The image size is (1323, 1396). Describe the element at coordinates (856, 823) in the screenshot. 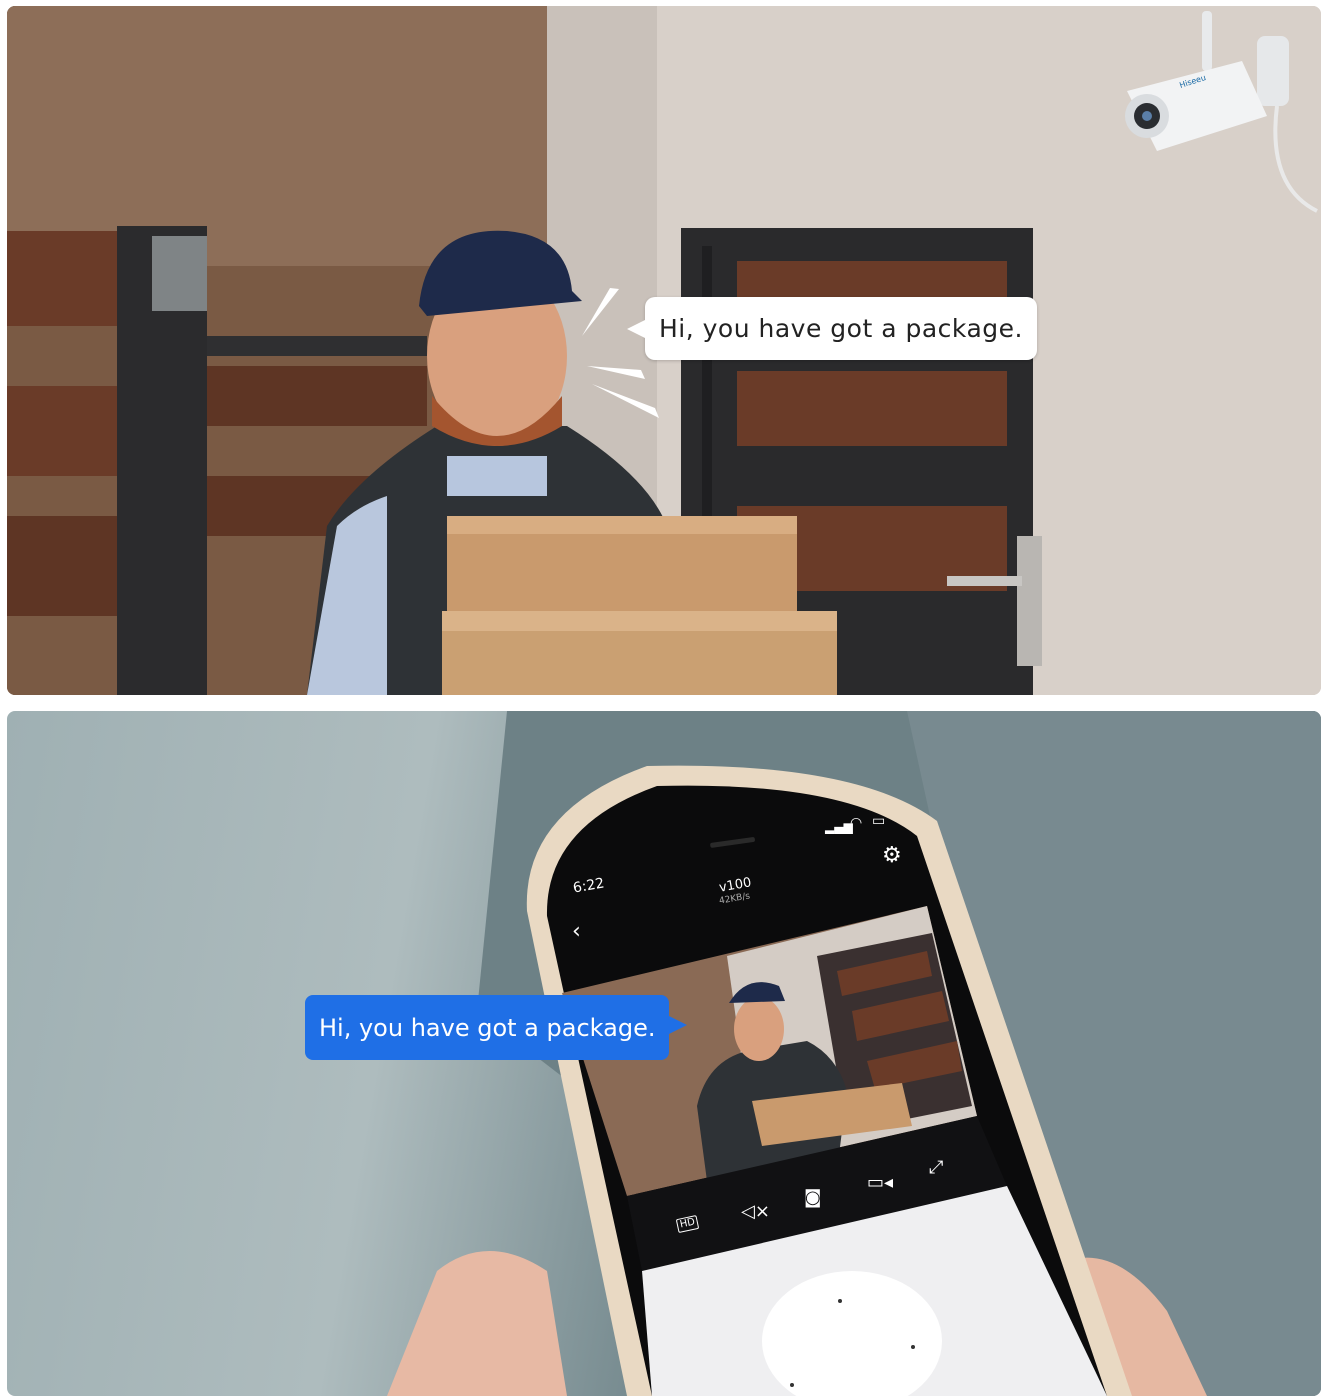

I see `wifi-icon: ◠` at that location.